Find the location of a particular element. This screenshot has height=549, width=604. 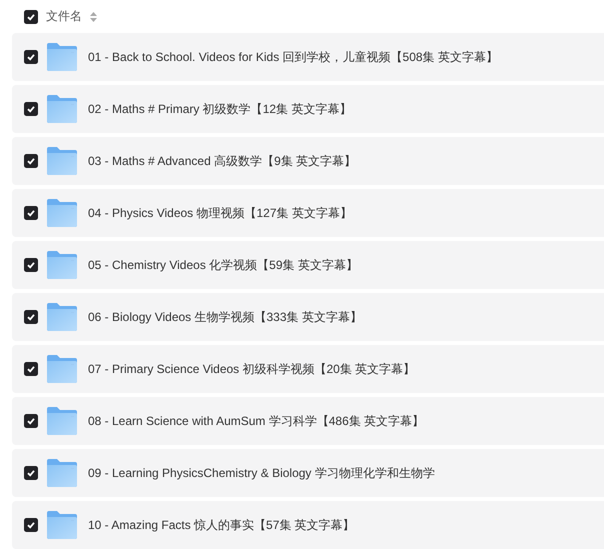

file-name: 03 - Maths # Advanced 高级数学【9集 英文字幕】 is located at coordinates (222, 161).